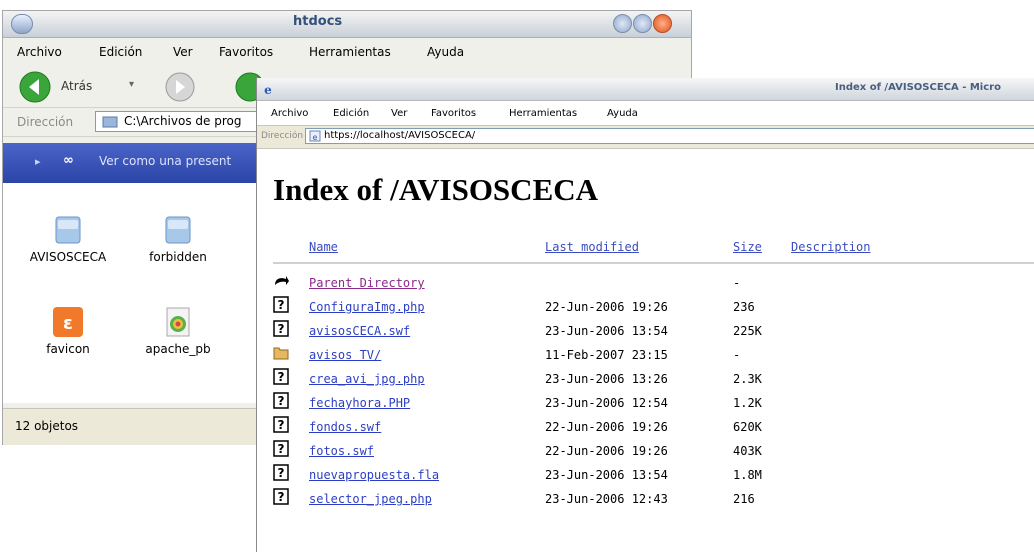 This screenshot has width=1034, height=552. I want to click on status-text: 12 objetos, so click(47, 426).